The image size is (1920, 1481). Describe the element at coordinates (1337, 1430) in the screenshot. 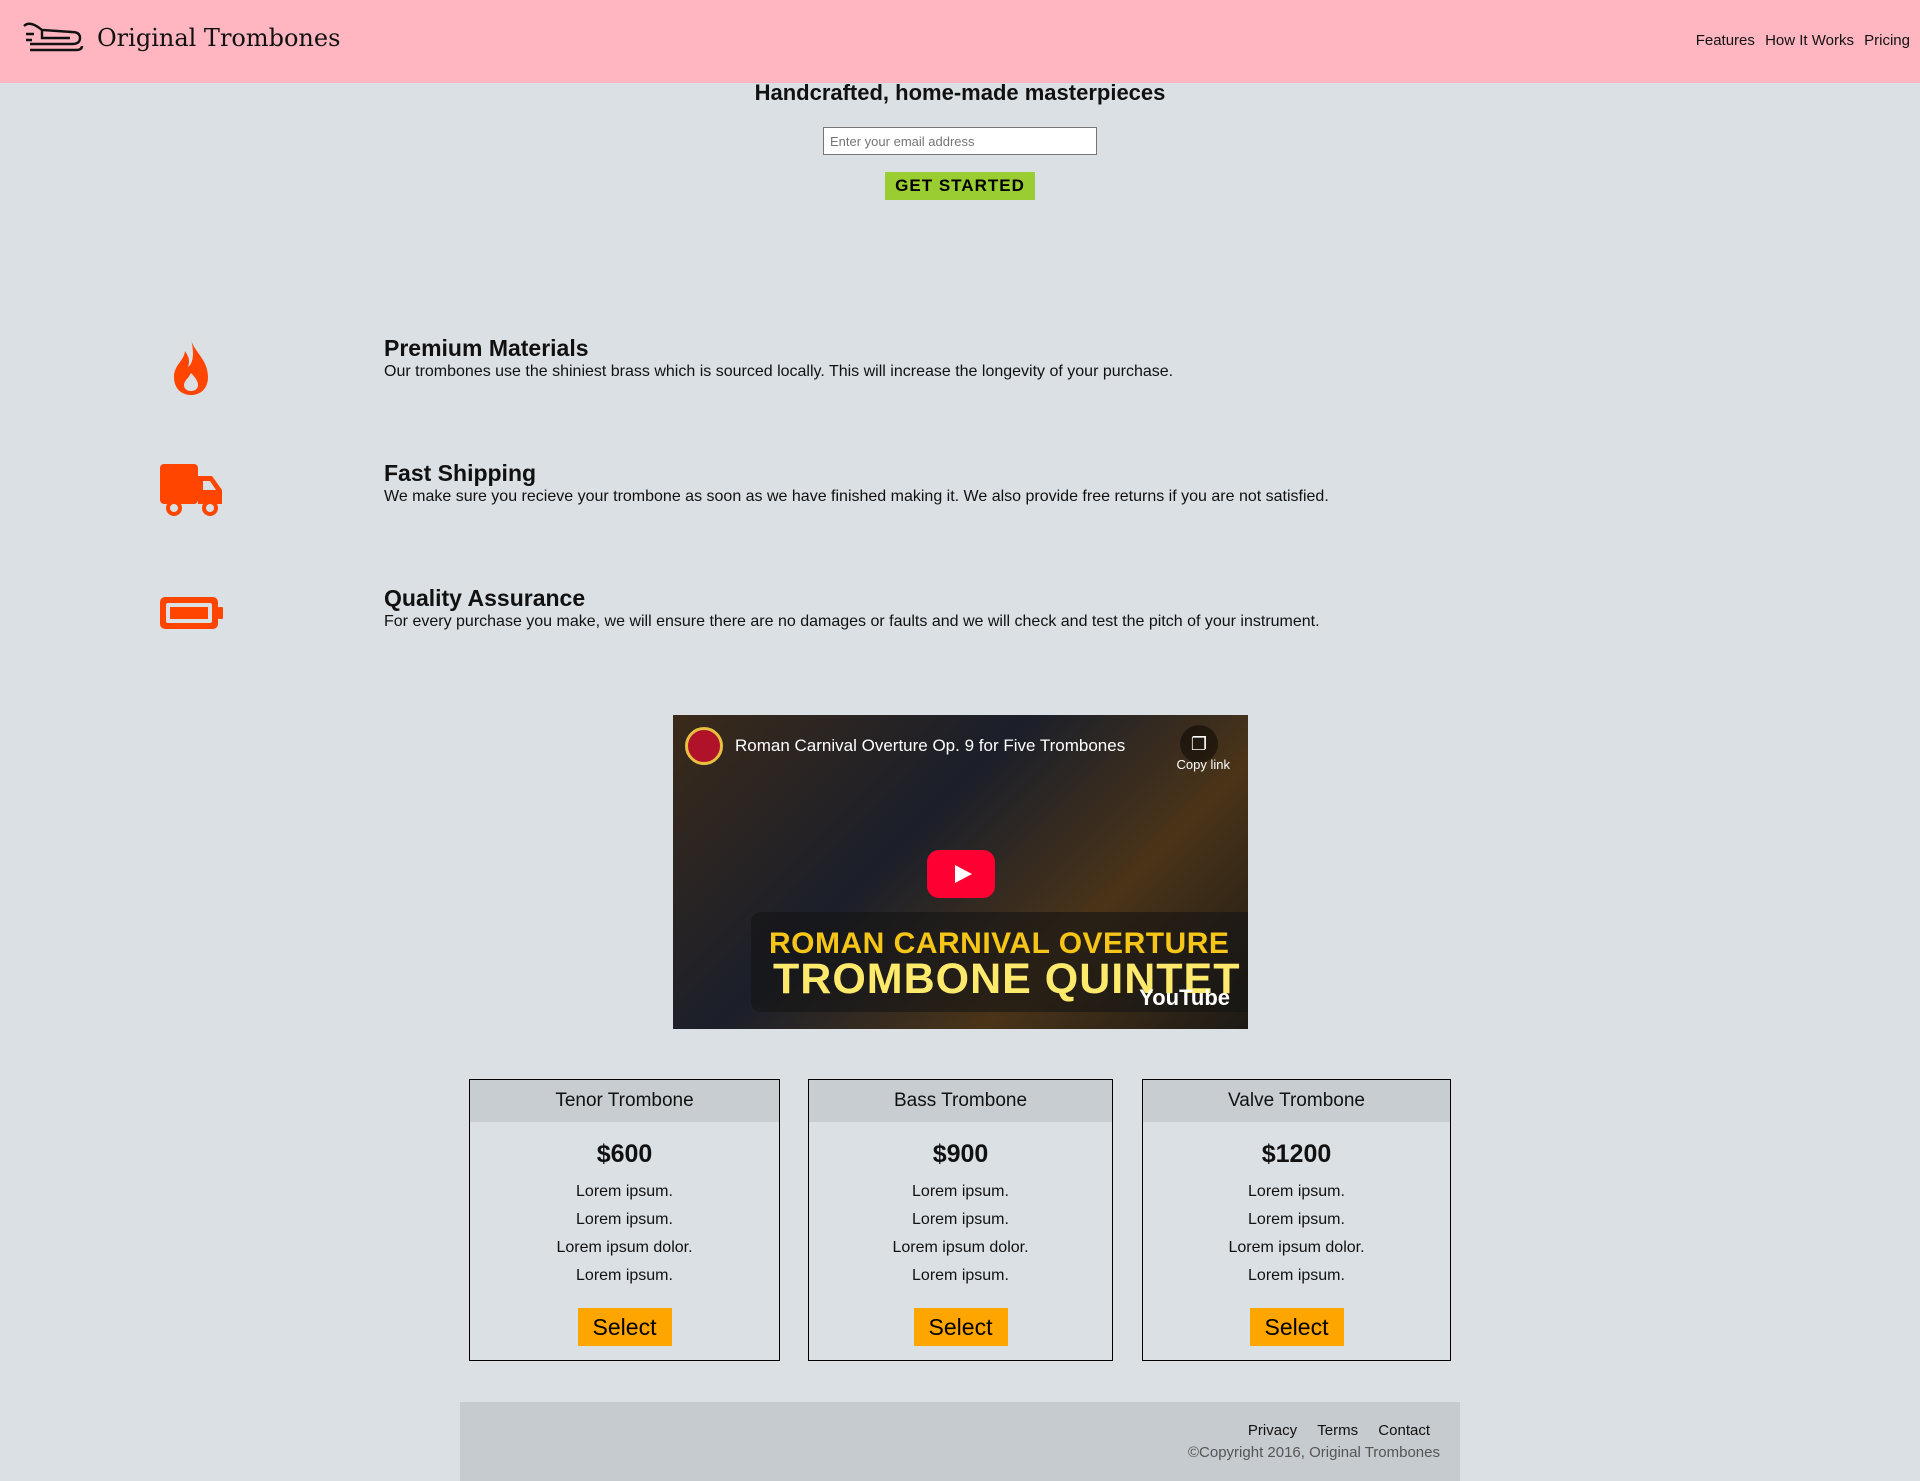

I see `footer-link-terms: Terms` at that location.